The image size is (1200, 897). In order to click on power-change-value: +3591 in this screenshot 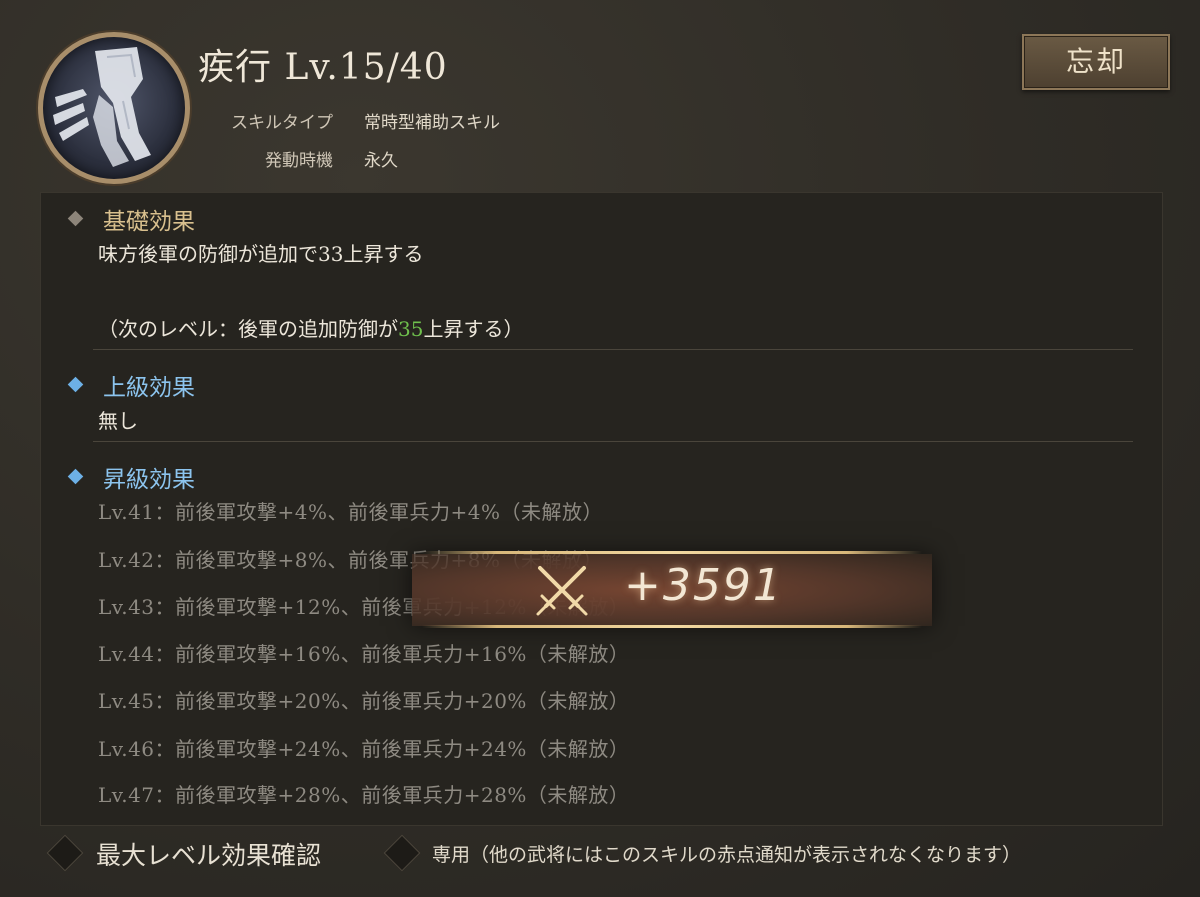, I will do `click(703, 585)`.